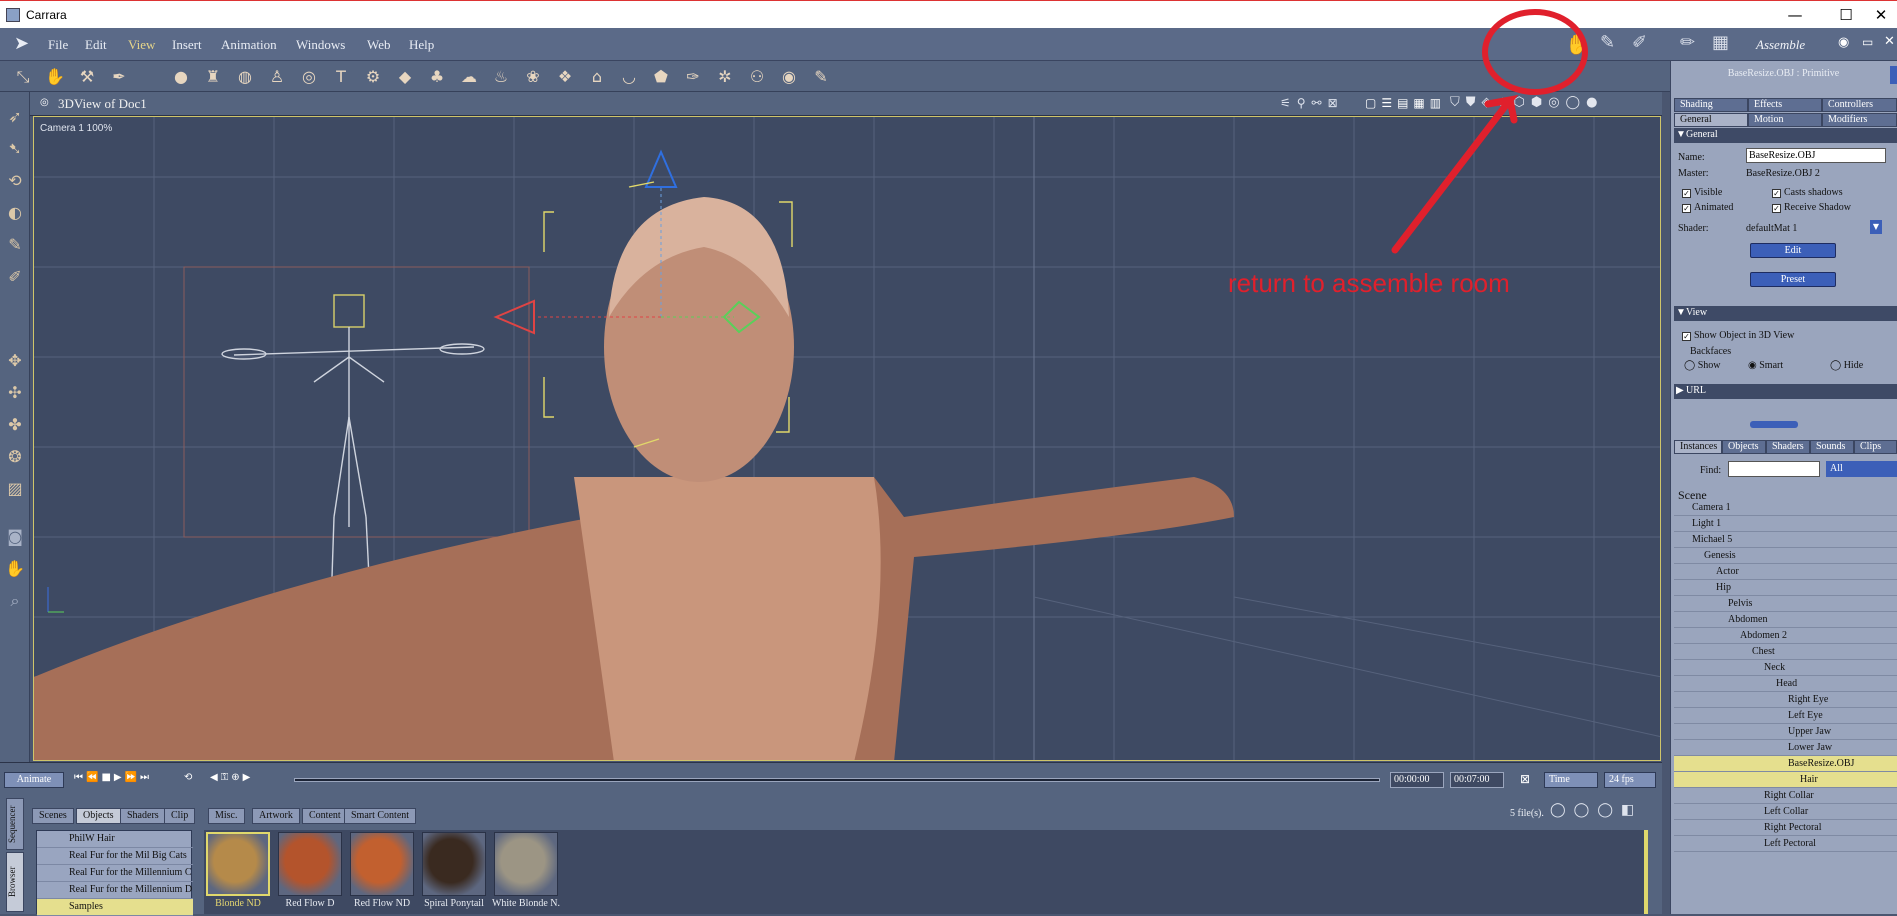 Image resolution: width=1897 pixels, height=916 pixels. I want to click on tree-item: Left Collar, so click(1785, 812).